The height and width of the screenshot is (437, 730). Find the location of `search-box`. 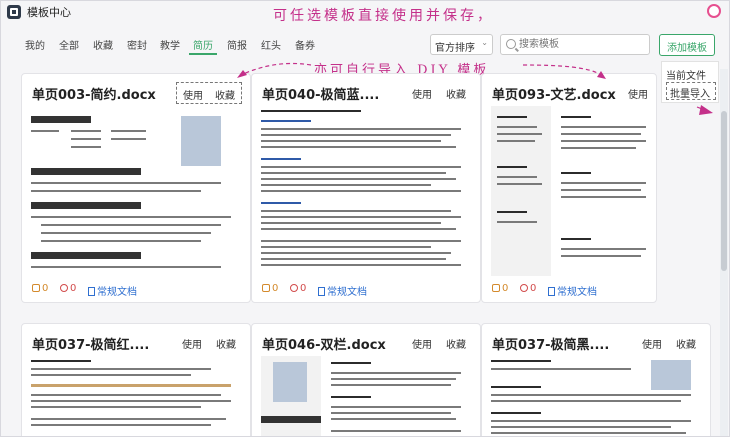

search-box is located at coordinates (575, 44).